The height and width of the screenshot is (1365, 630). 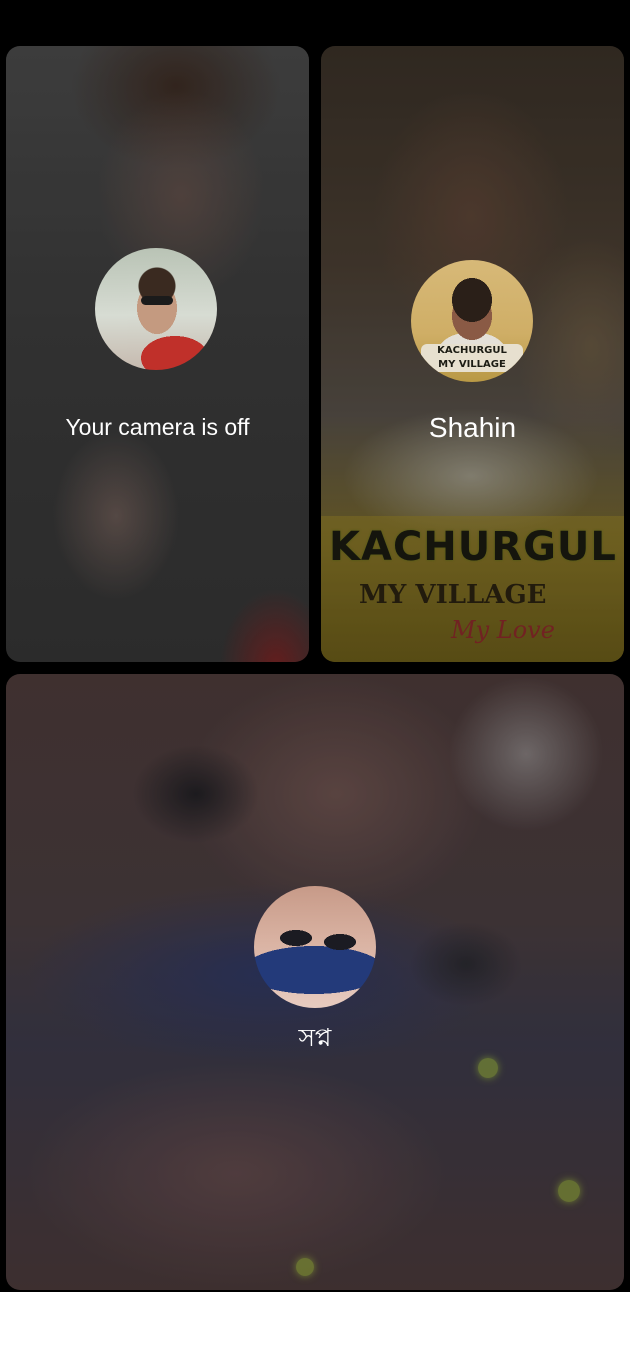 I want to click on background-banner: KACHURGUL MY VILLAGE My Love, so click(x=472, y=589).